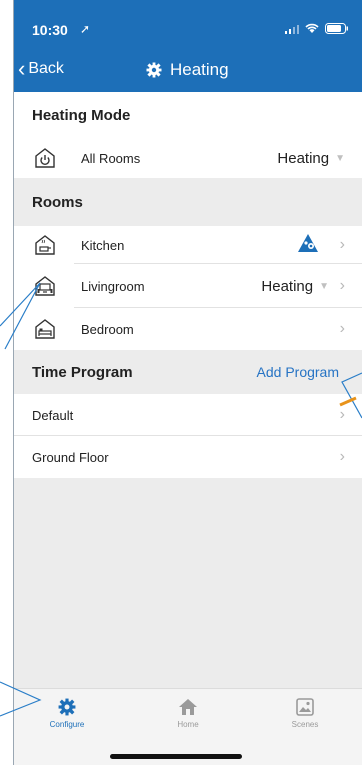 Image resolution: width=362 pixels, height=765 pixels. I want to click on title-text: Heating, so click(199, 69).